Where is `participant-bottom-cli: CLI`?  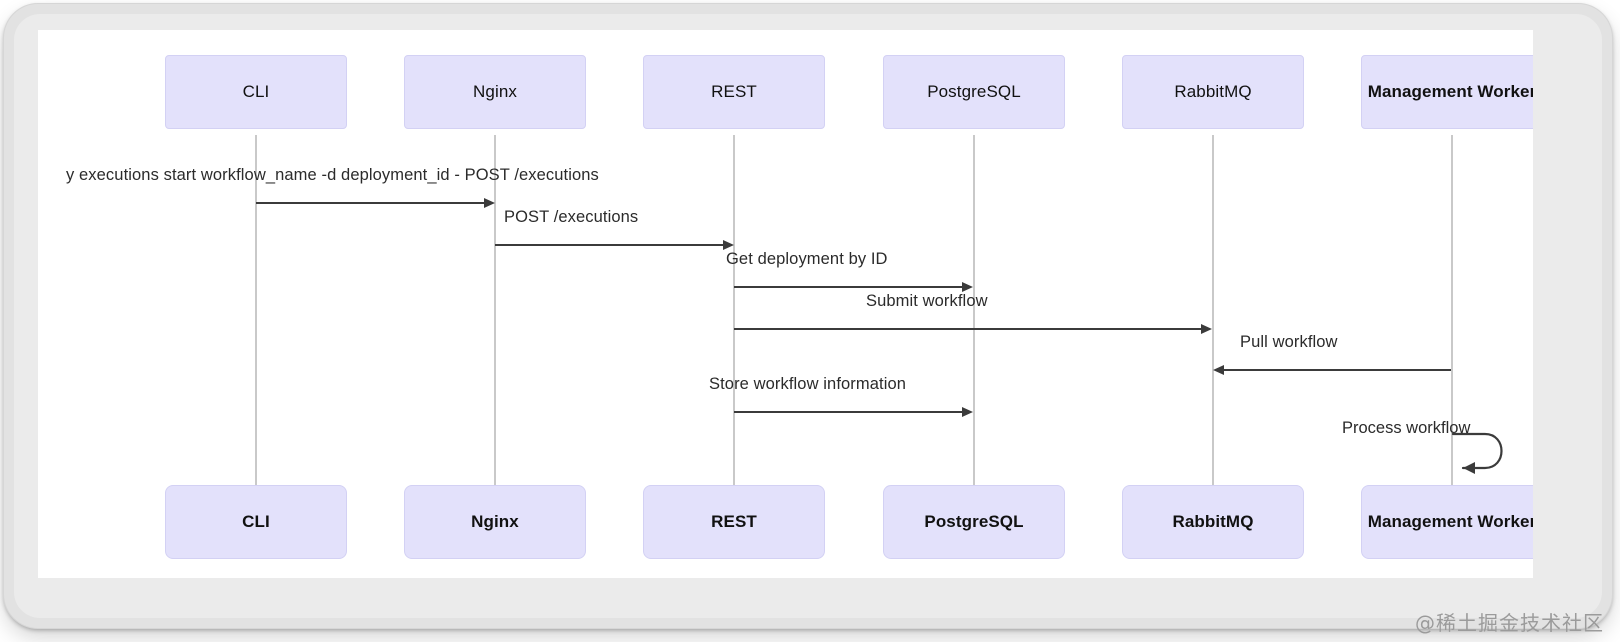
participant-bottom-cli: CLI is located at coordinates (256, 522).